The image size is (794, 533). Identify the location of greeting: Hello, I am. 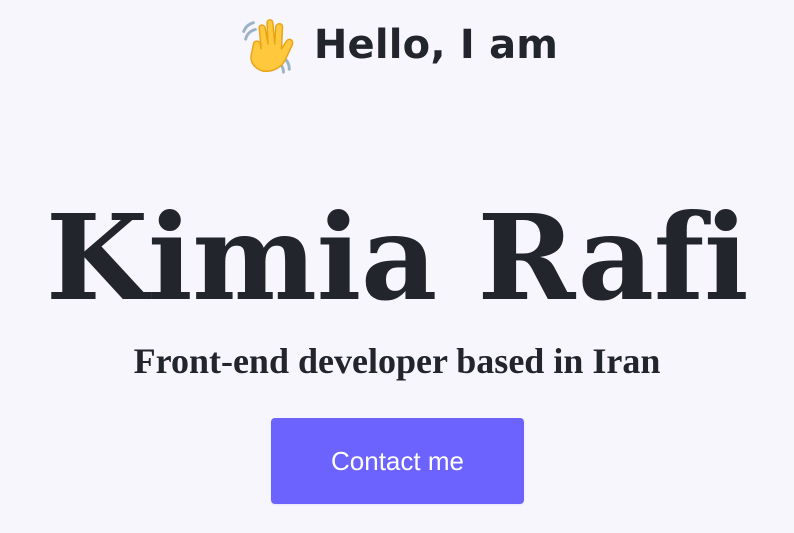
(397, 45).